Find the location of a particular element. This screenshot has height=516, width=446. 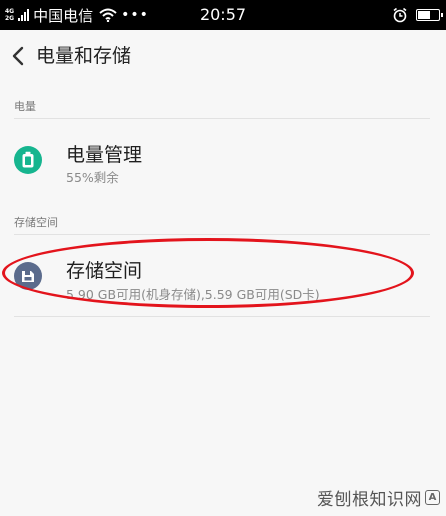

item-subtitle: 55%剩余 is located at coordinates (92, 177).